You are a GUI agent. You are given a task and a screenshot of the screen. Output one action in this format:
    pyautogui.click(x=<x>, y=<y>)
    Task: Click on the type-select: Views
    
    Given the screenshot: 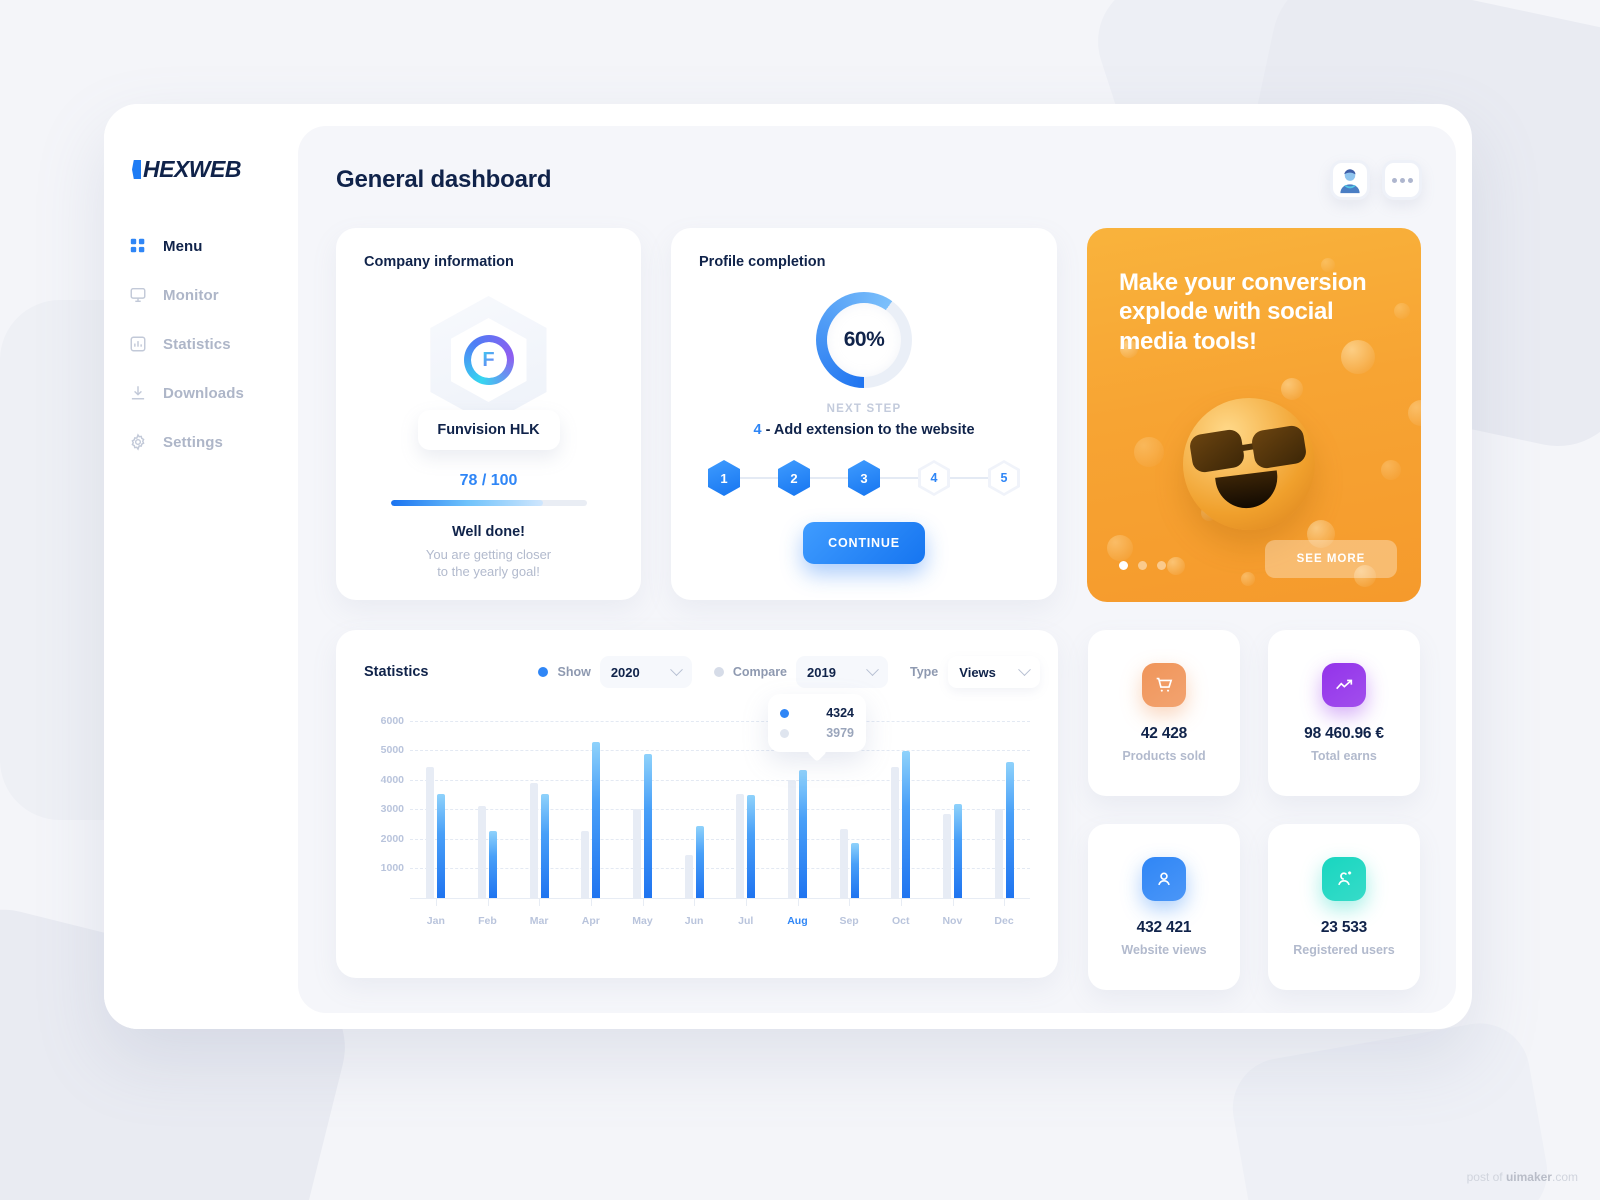 What is the action you would take?
    pyautogui.click(x=994, y=672)
    